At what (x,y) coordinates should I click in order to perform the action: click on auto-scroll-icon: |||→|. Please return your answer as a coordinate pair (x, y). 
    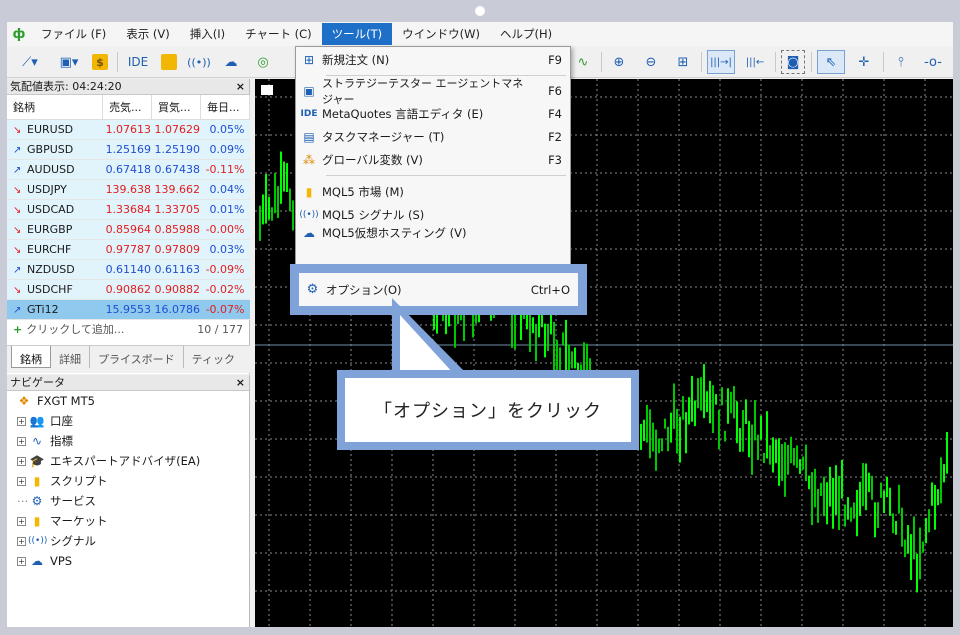
    Looking at the image, I should click on (721, 62).